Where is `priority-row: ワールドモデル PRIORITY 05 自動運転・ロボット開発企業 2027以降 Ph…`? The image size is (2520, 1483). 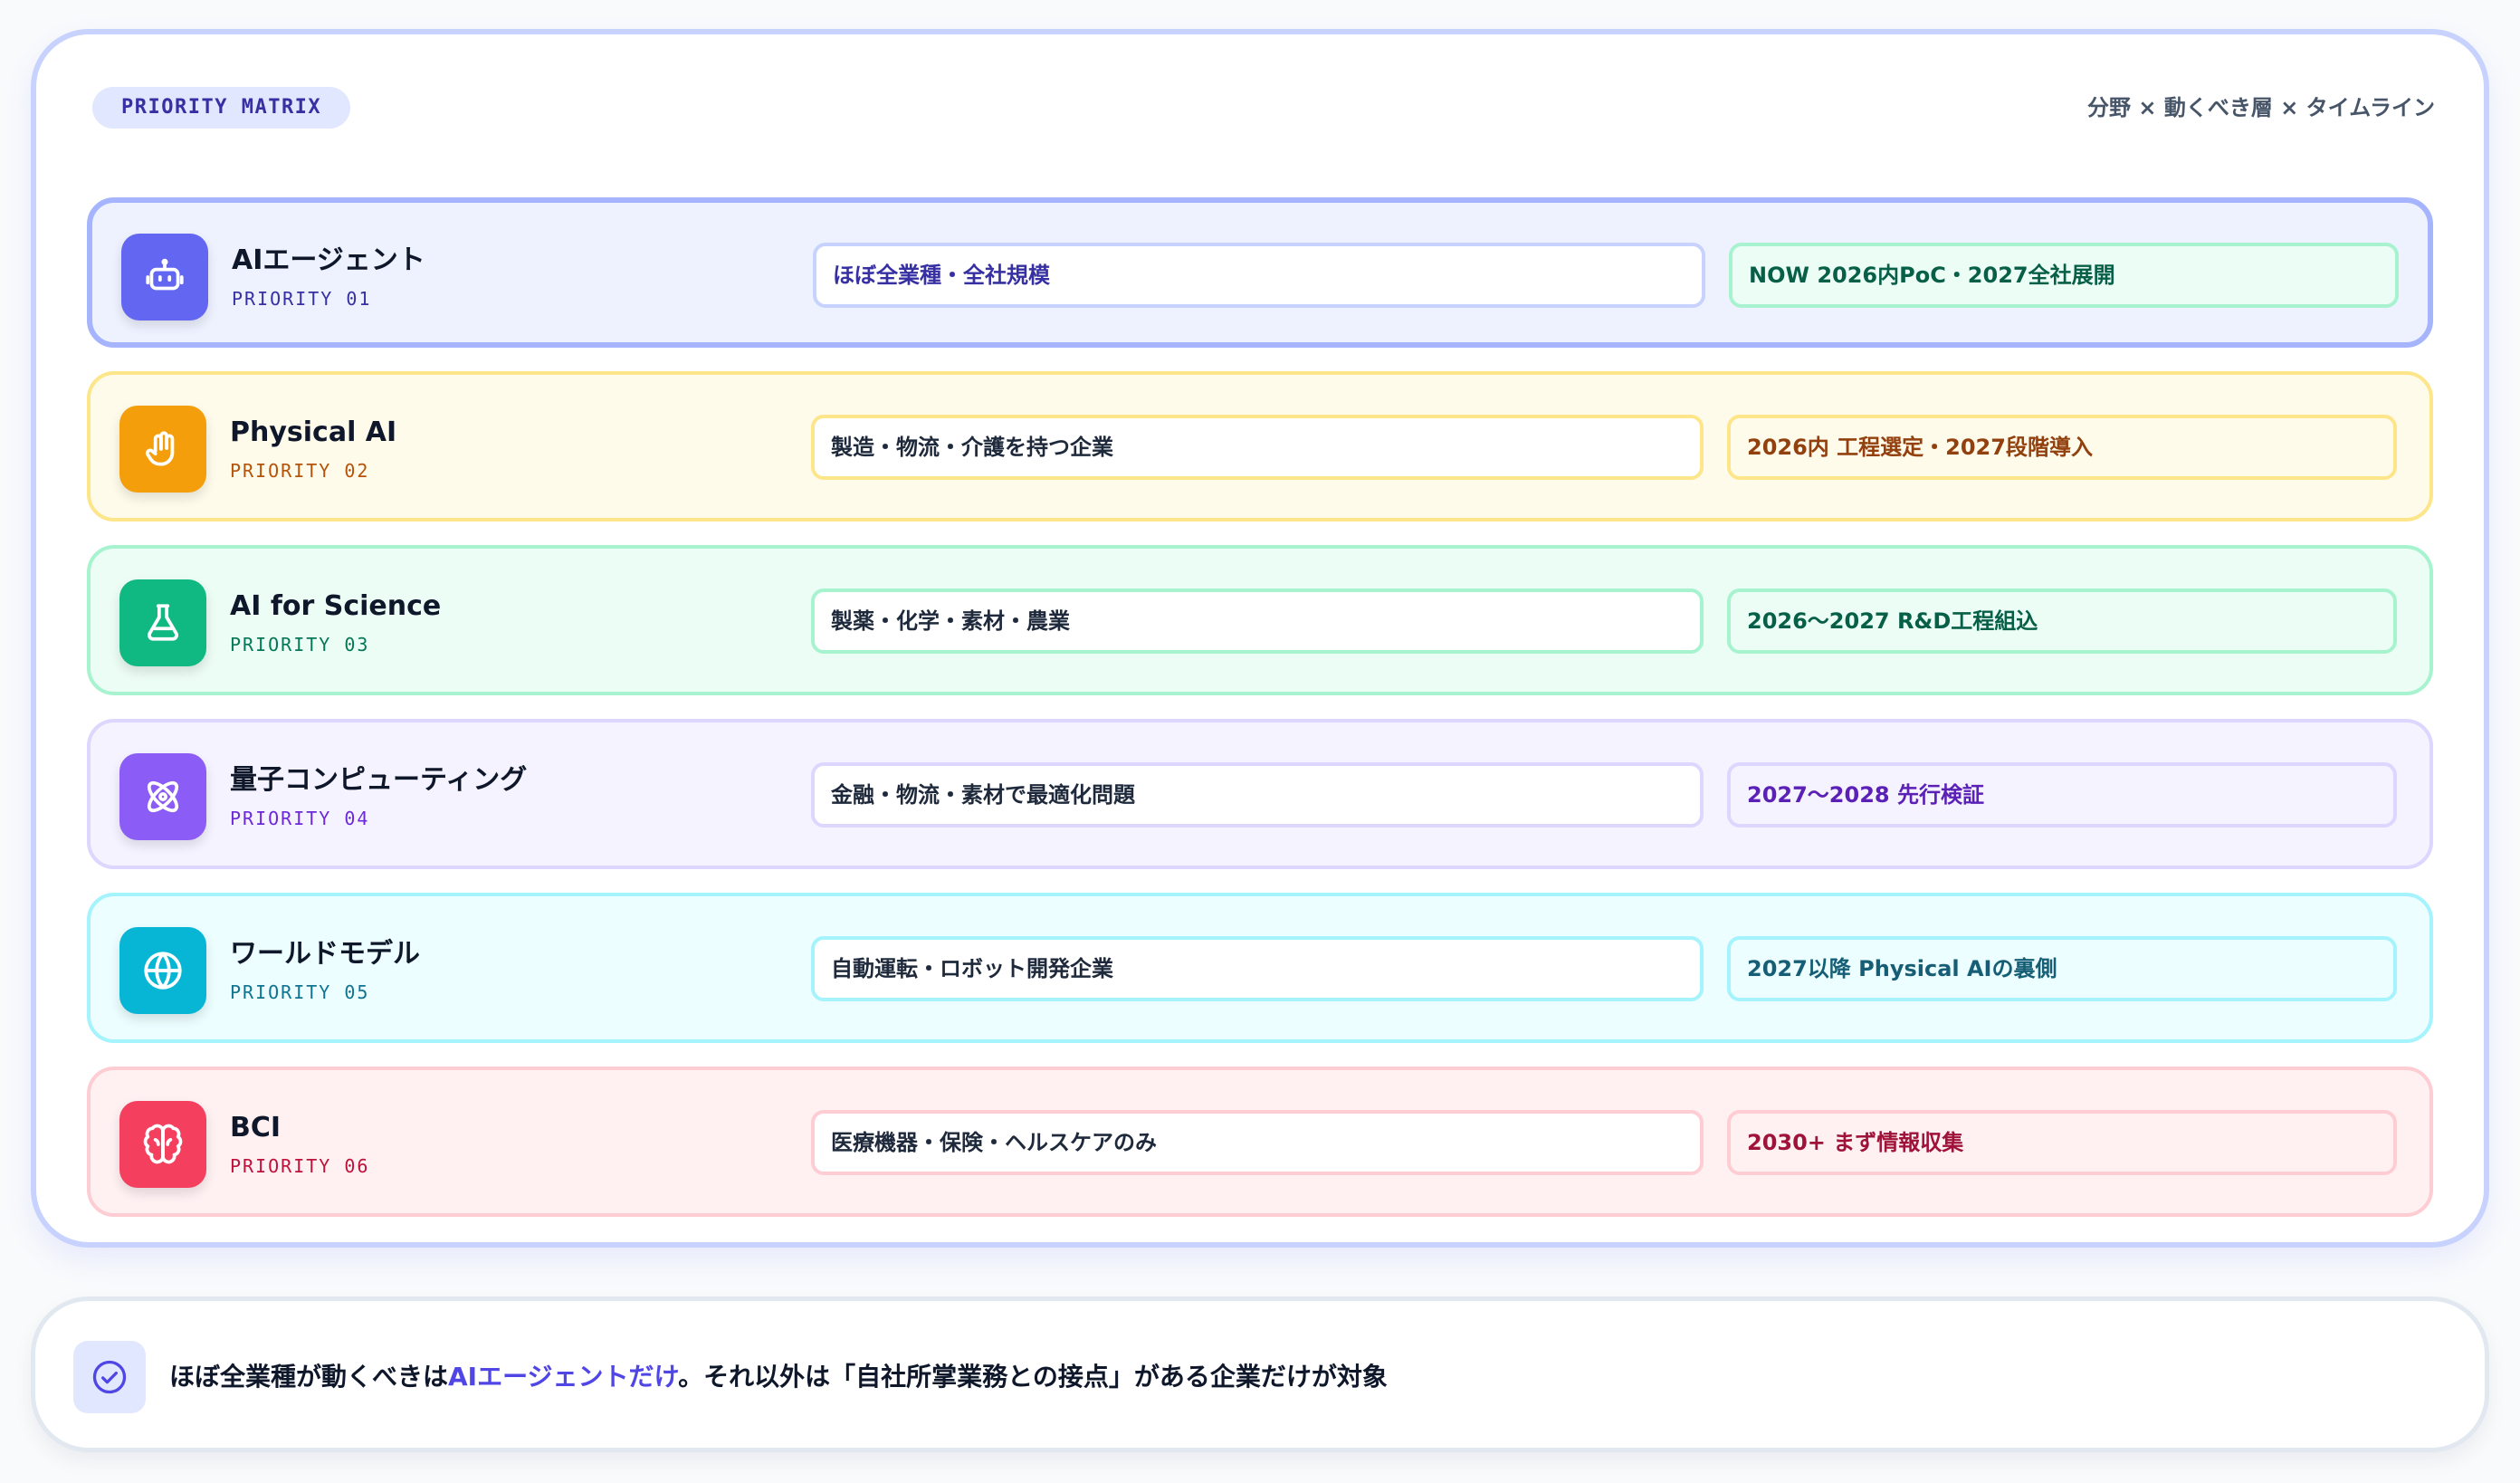
priority-row: ワールドモデル PRIORITY 05 自動運転・ロボット開発企業 2027以降 Ph… is located at coordinates (1260, 968).